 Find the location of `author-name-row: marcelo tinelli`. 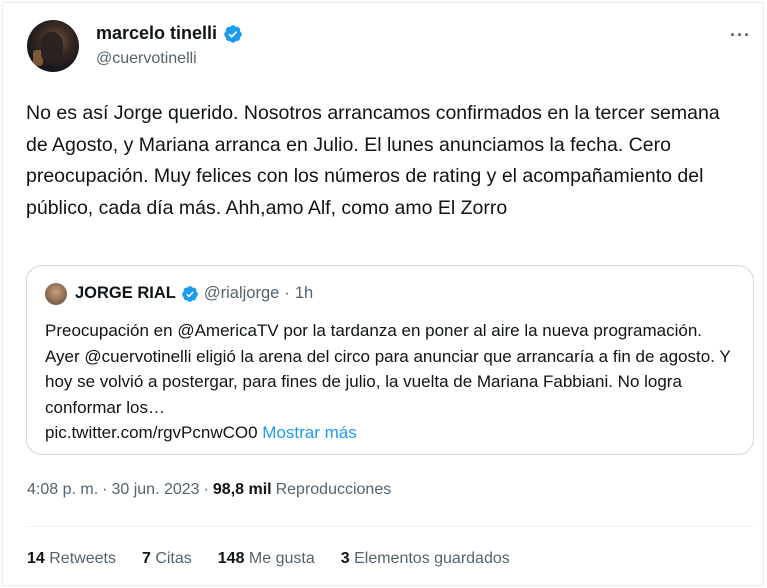

author-name-row: marcelo tinelli is located at coordinates (169, 33).